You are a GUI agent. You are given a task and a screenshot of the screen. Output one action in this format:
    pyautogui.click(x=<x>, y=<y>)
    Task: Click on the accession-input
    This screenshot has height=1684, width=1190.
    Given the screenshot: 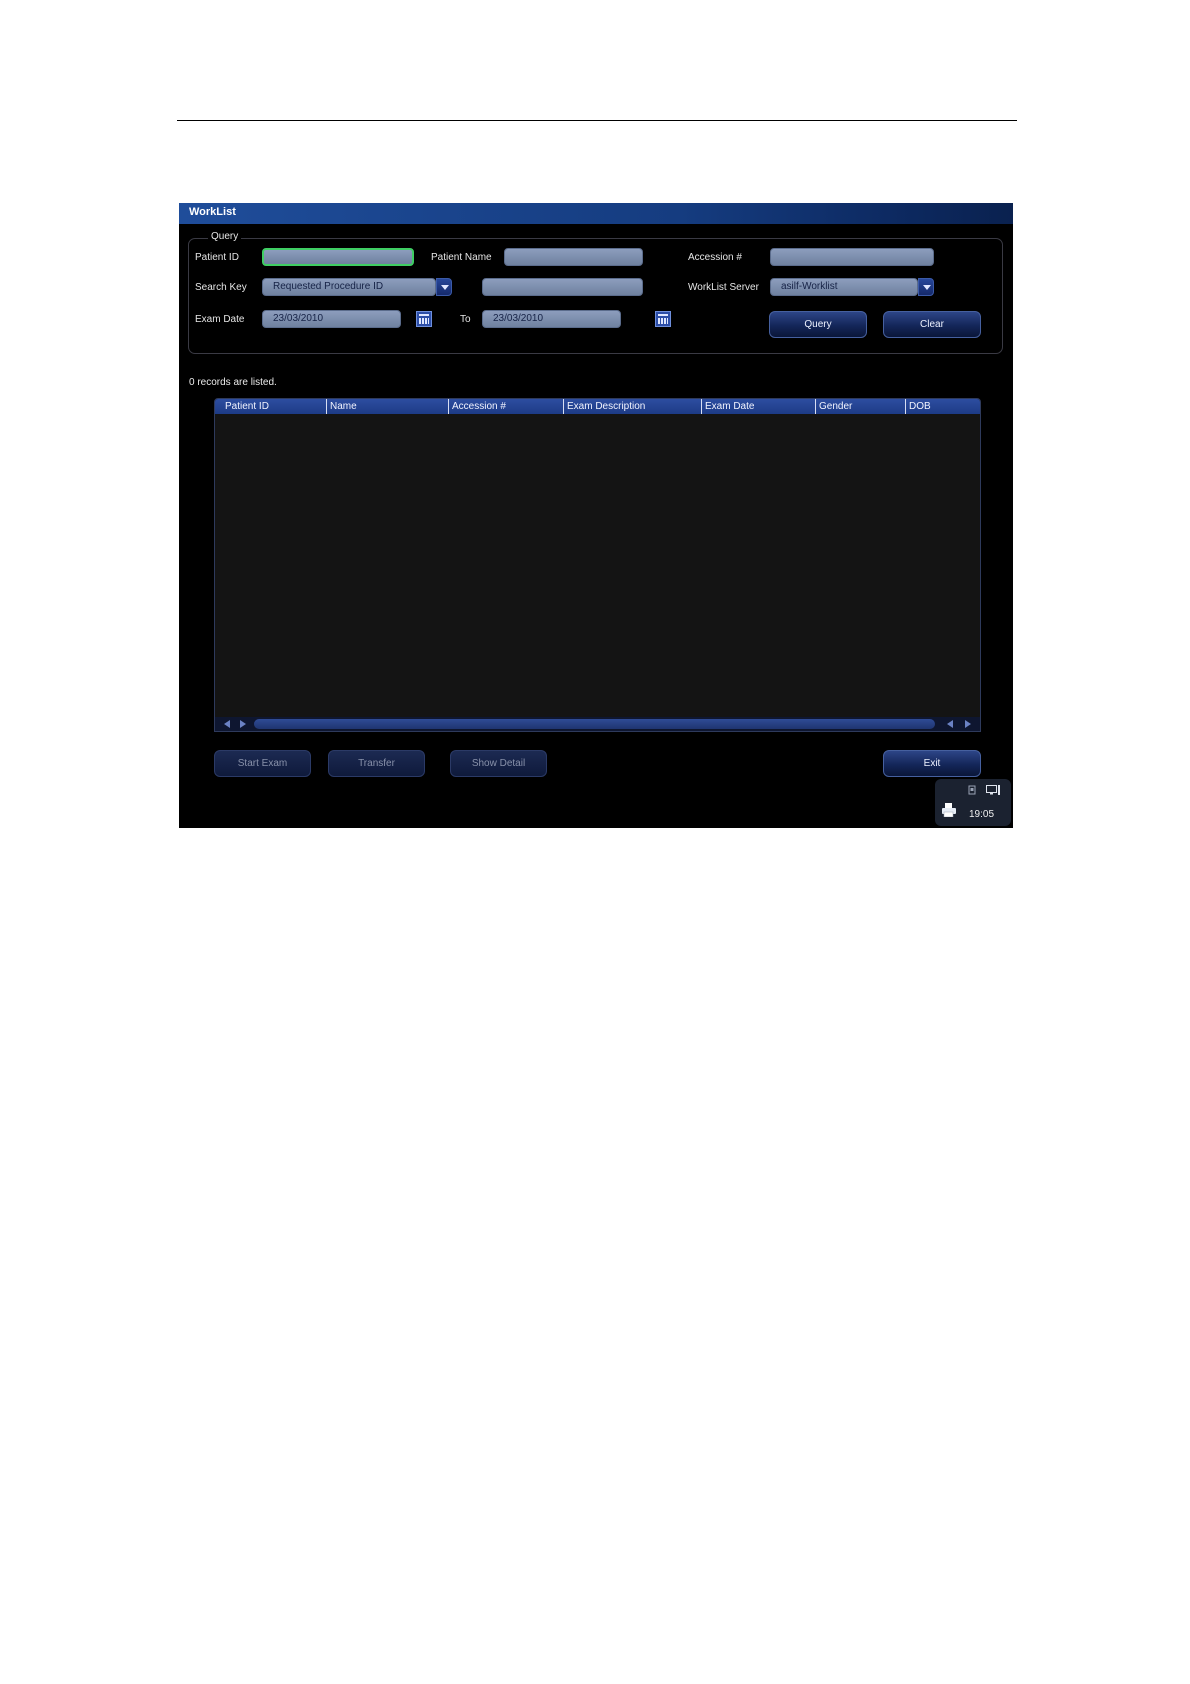 What is the action you would take?
    pyautogui.click(x=852, y=257)
    